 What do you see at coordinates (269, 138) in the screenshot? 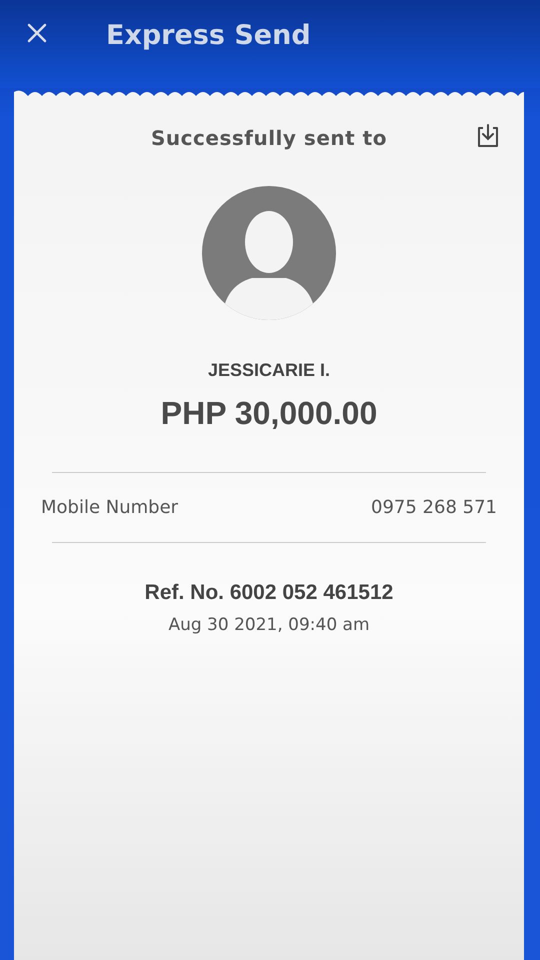
I see `receipt-heading: Successfully sent to` at bounding box center [269, 138].